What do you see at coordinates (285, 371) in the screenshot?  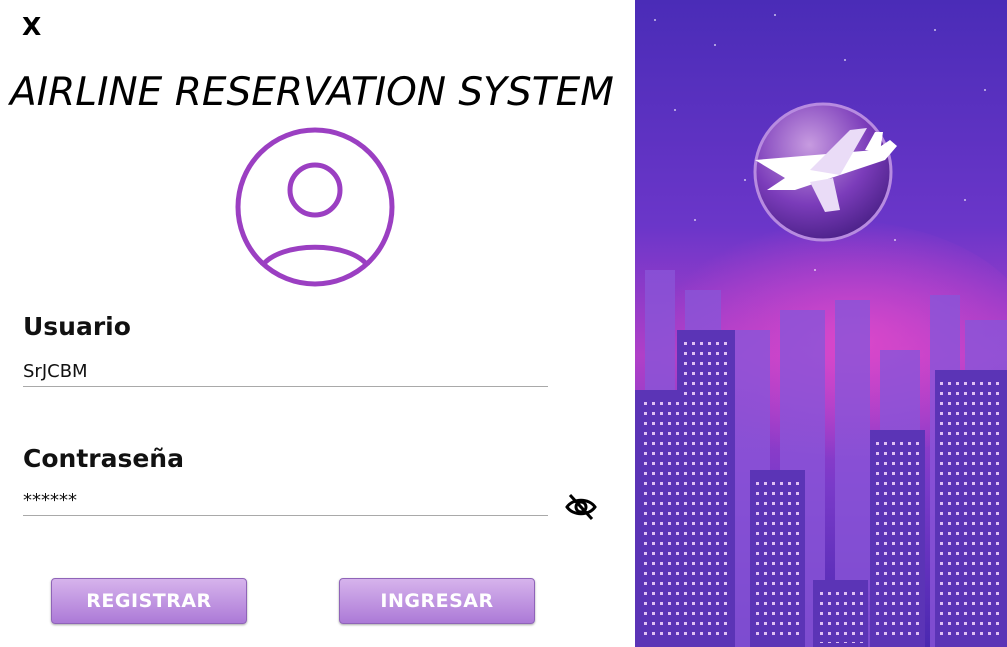 I see `username-input` at bounding box center [285, 371].